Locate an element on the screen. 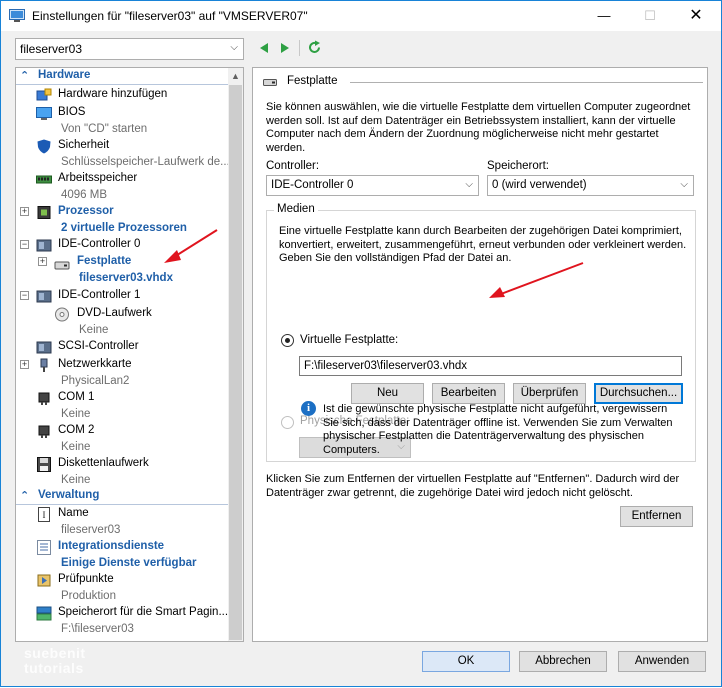 This screenshot has height=688, width=722. checkpoint-icon is located at coordinates (44, 580).